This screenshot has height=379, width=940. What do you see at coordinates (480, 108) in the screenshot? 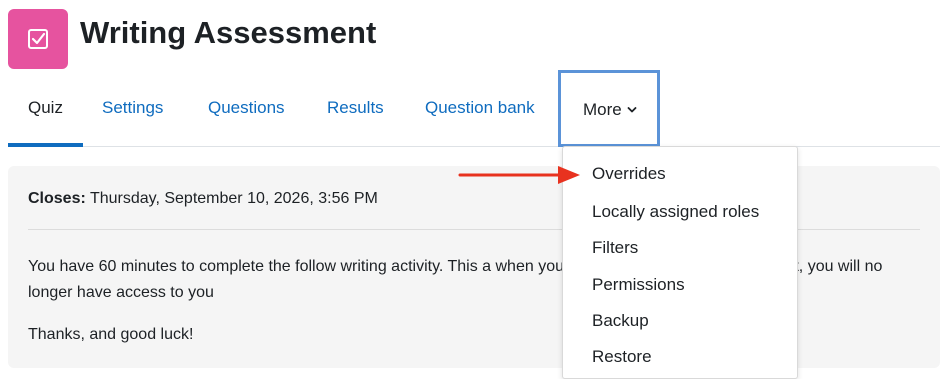
I see `tab-question-bank: Question bank` at bounding box center [480, 108].